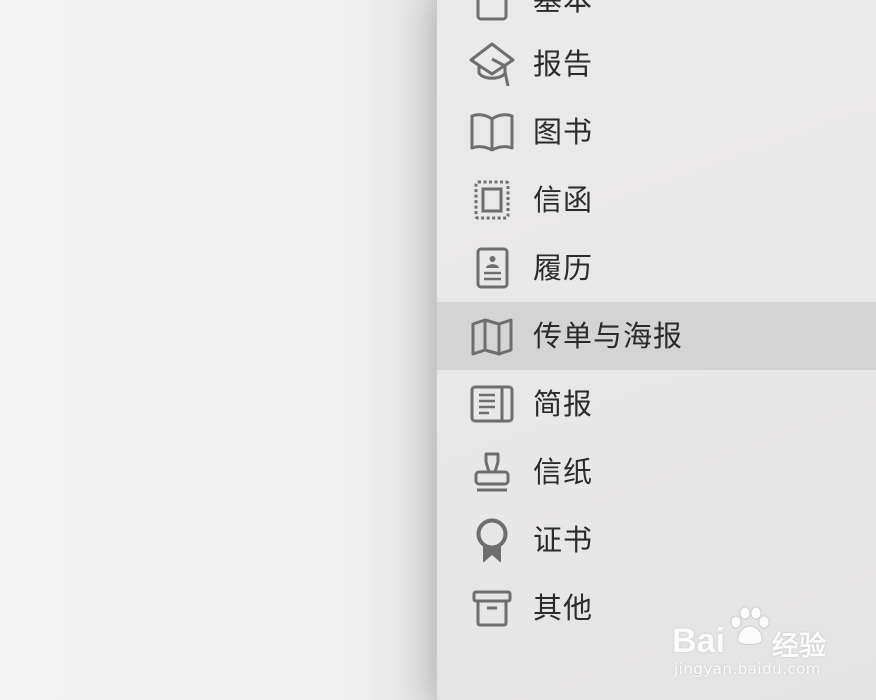 This screenshot has height=700, width=876. Describe the element at coordinates (563, 268) in the screenshot. I see `sidebar-item-label: 履历` at that location.